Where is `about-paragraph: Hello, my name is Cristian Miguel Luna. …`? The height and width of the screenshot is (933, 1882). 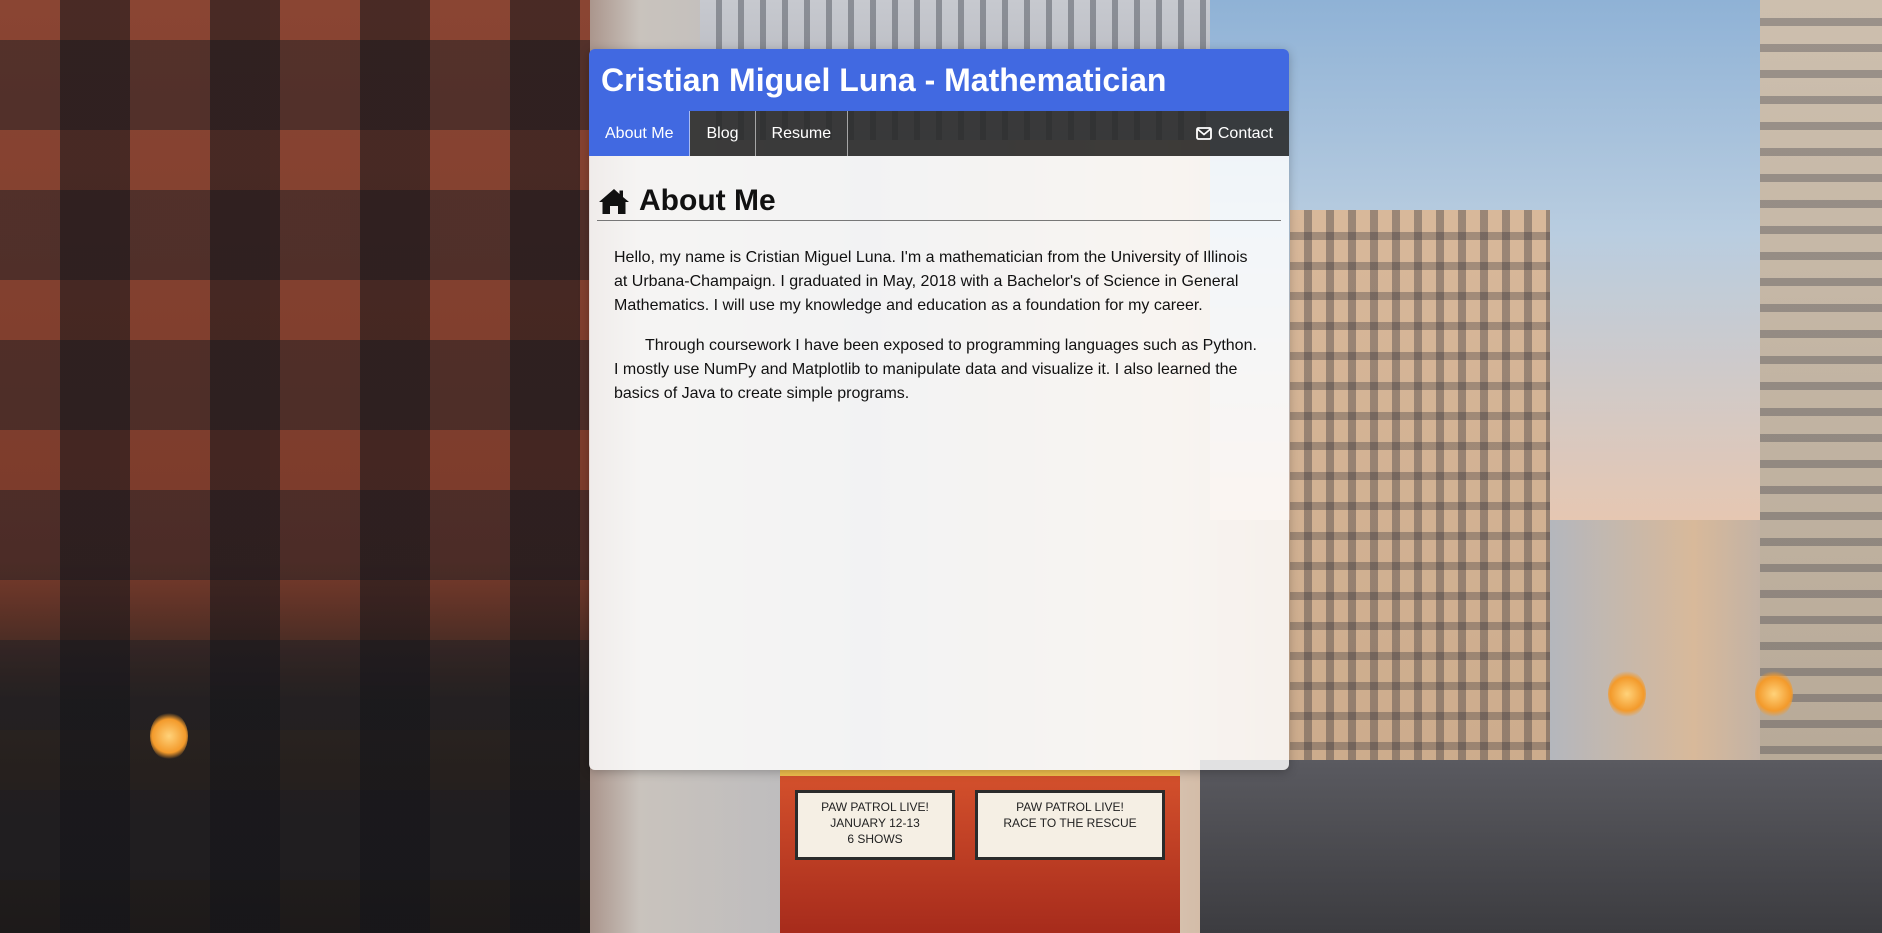 about-paragraph: Hello, my name is Cristian Miguel Luna. … is located at coordinates (931, 281).